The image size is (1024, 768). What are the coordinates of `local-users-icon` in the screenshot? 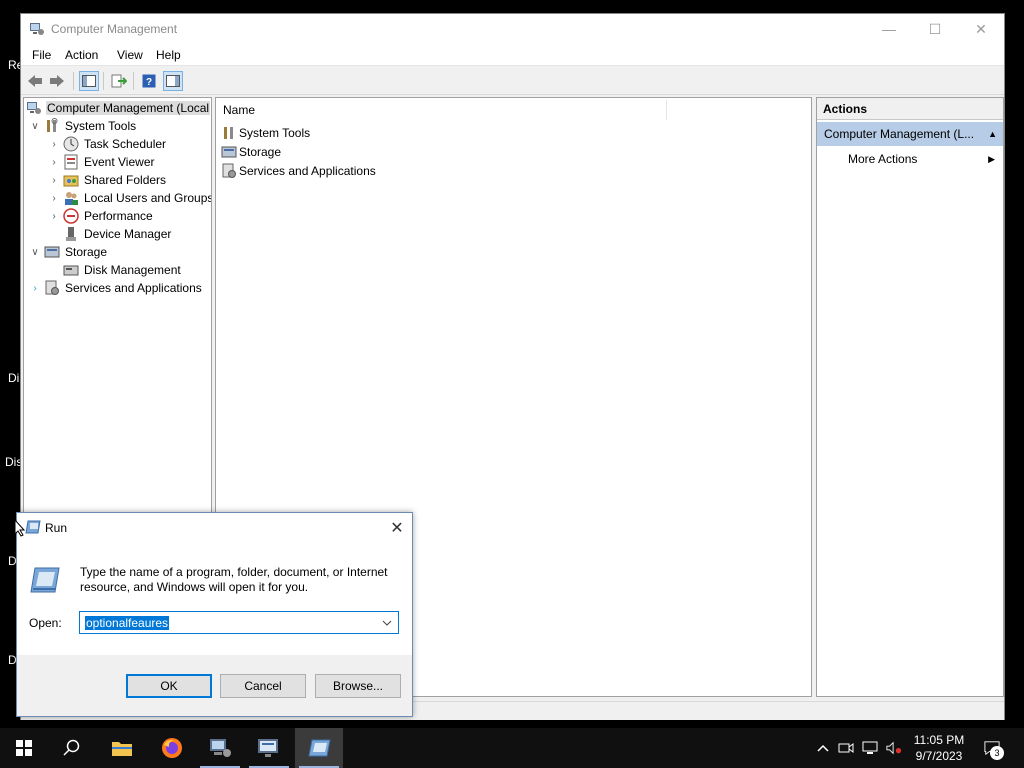 It's located at (71, 198).